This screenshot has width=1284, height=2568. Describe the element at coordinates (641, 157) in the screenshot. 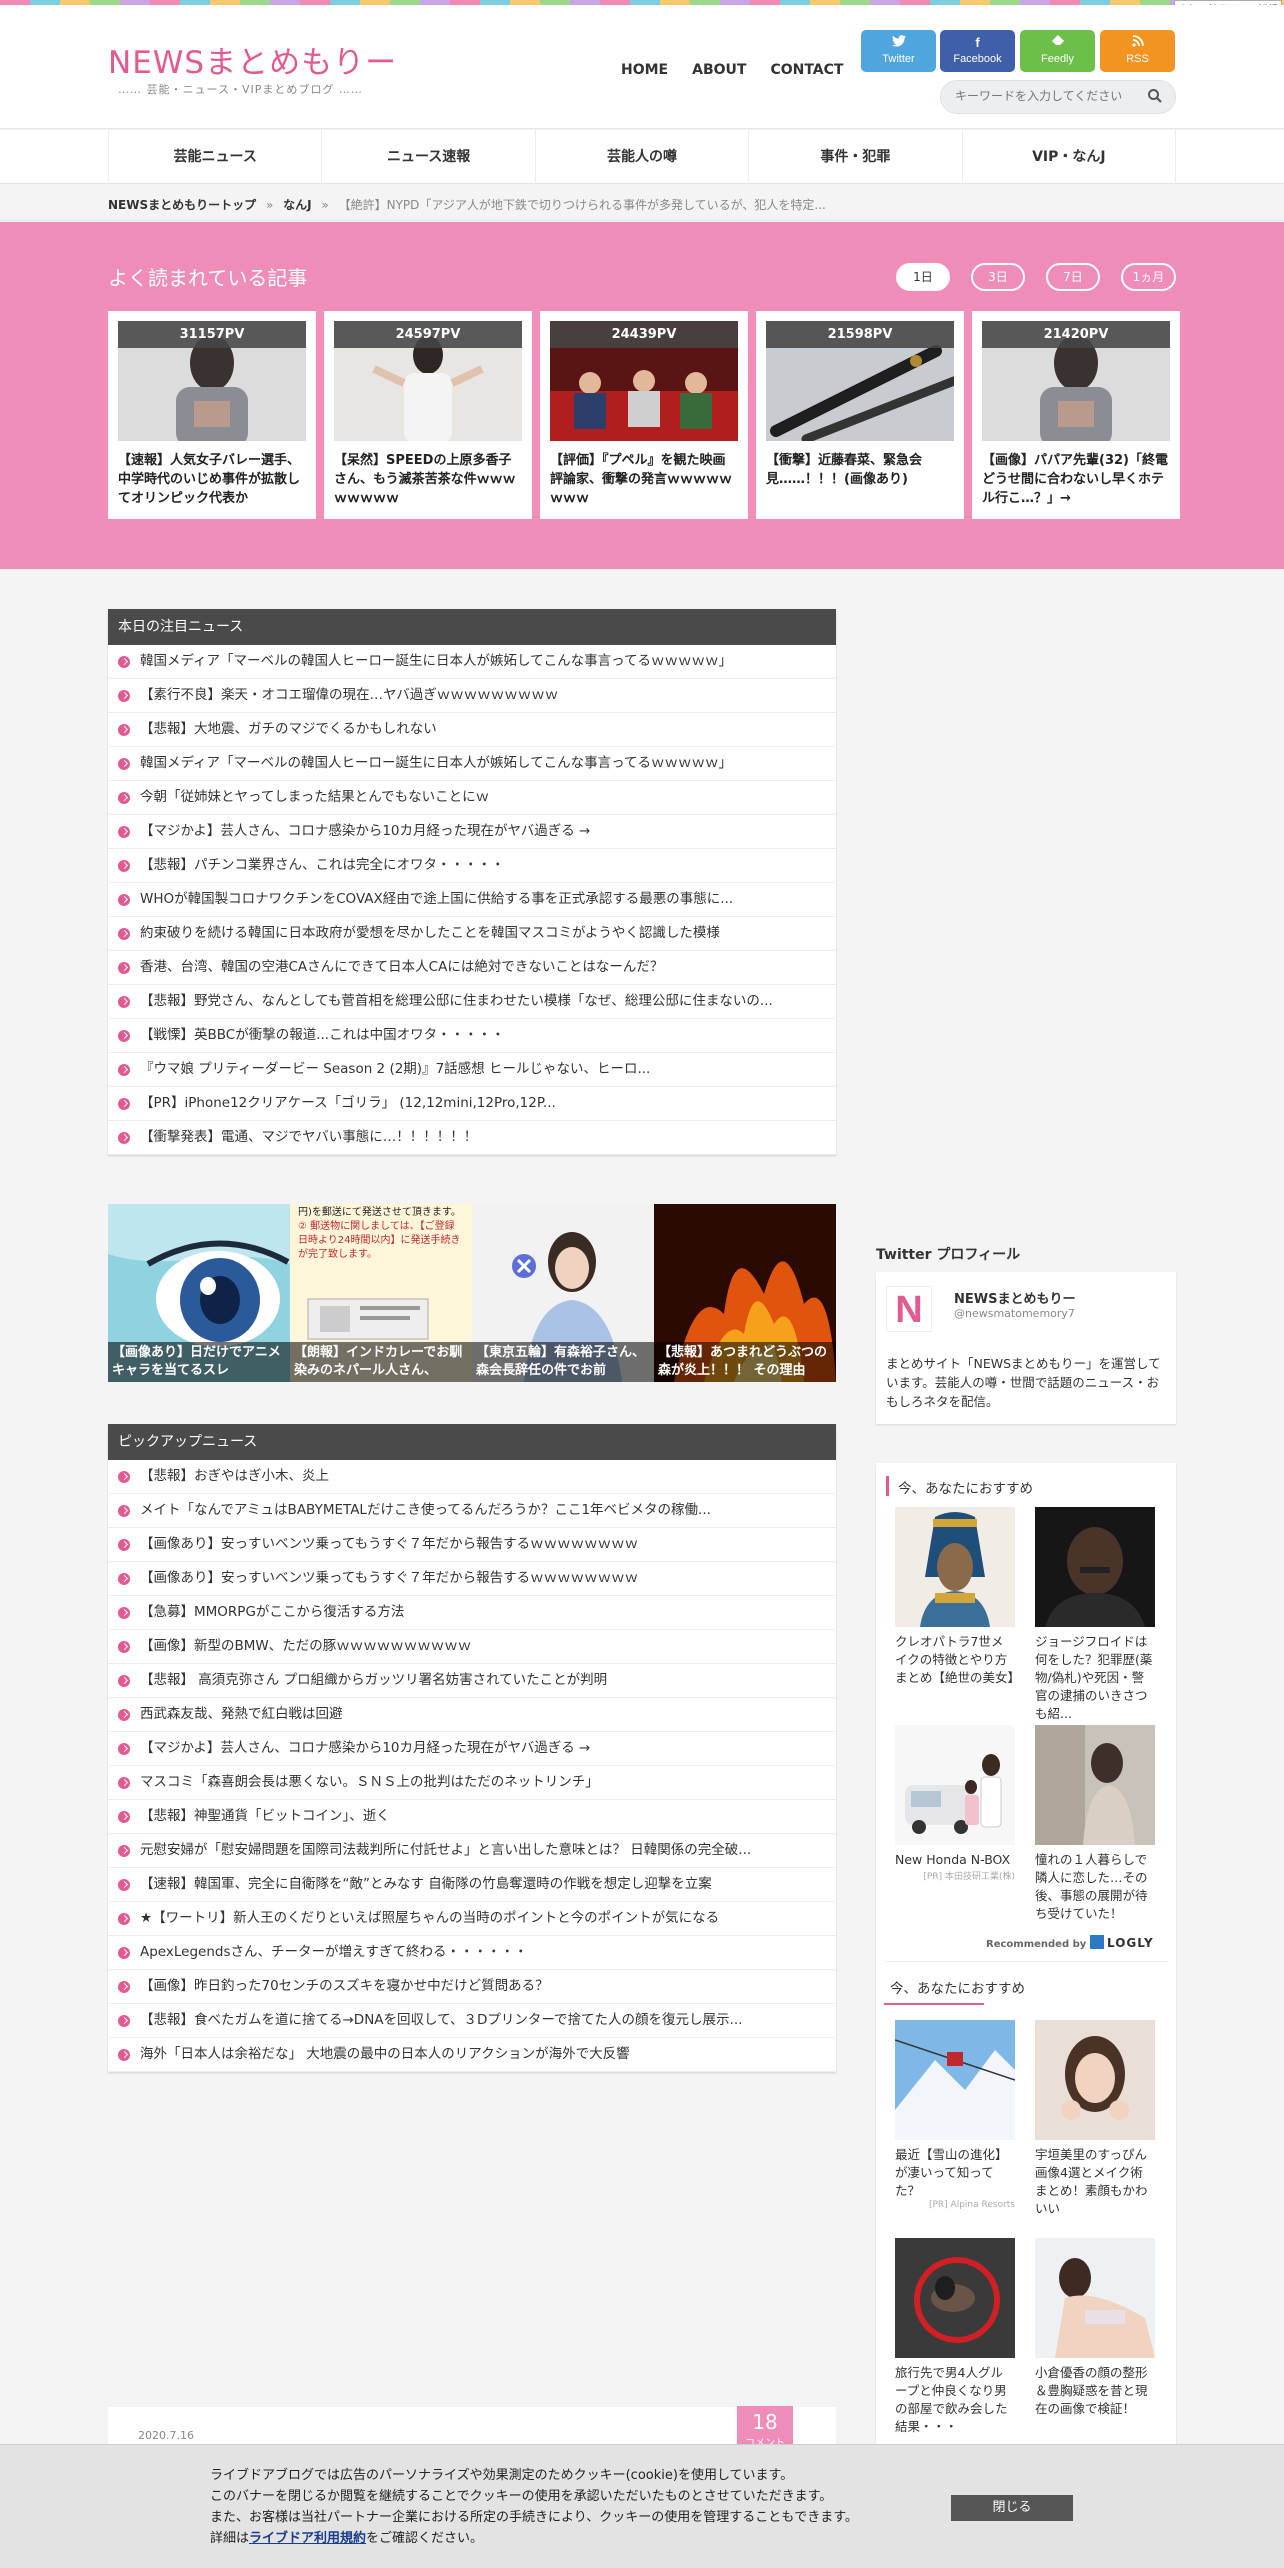

I see `category-celebrity-rumors: 芸能人の噂` at that location.